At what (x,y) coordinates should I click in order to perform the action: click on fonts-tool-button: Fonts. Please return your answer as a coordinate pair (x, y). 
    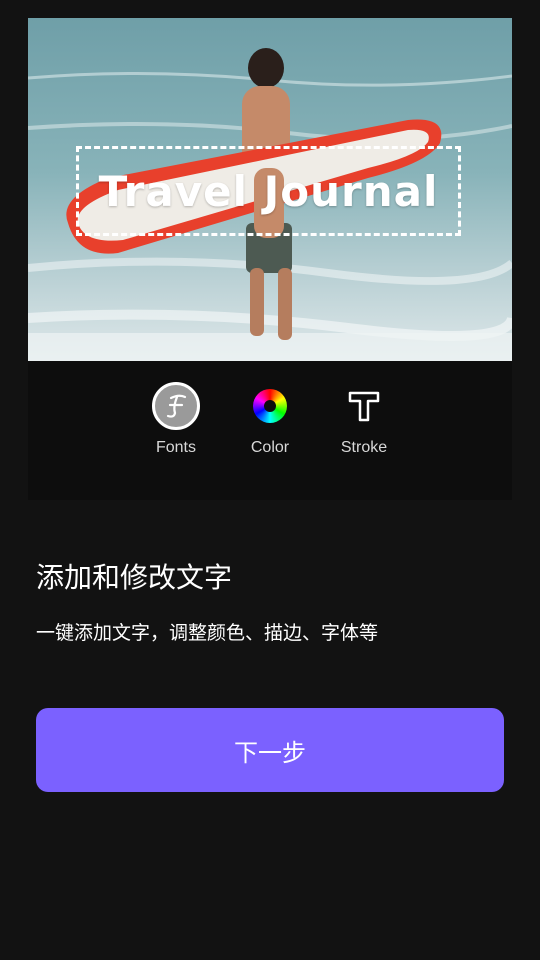
    Looking at the image, I should click on (176, 418).